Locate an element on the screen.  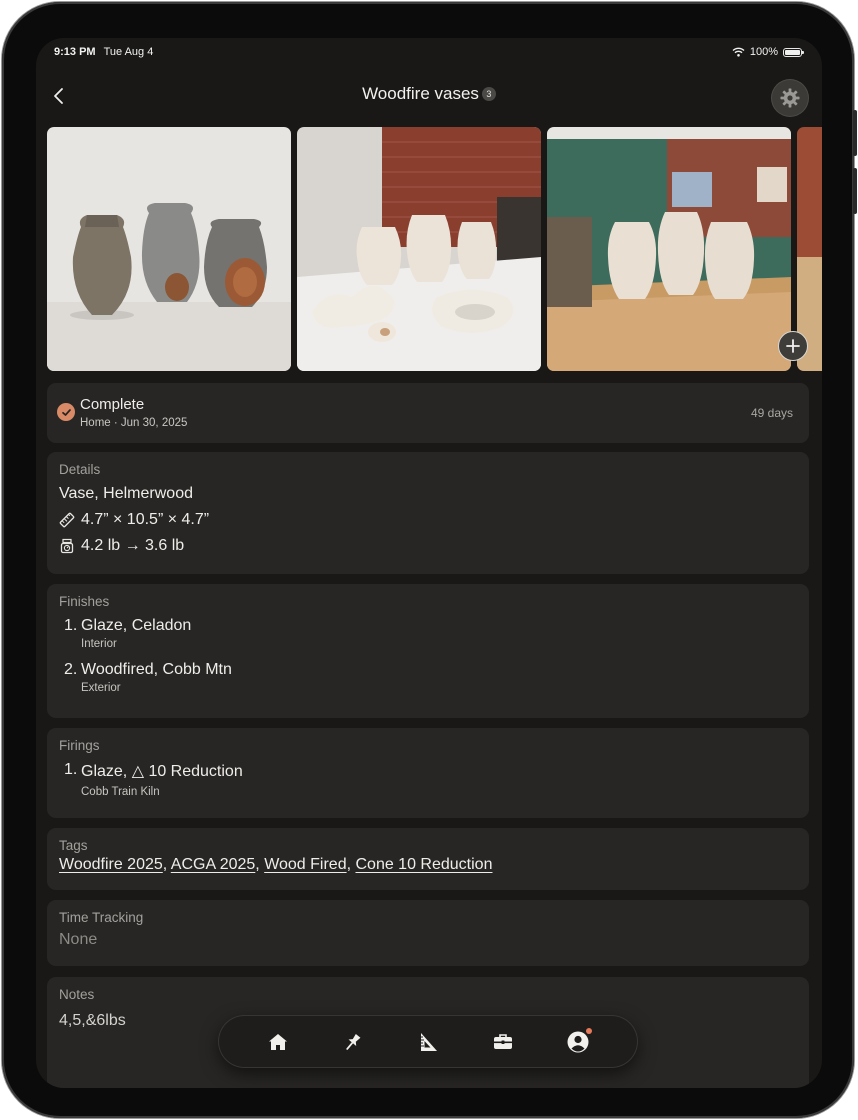
tag-link: ACGA 2025 is located at coordinates (213, 864).